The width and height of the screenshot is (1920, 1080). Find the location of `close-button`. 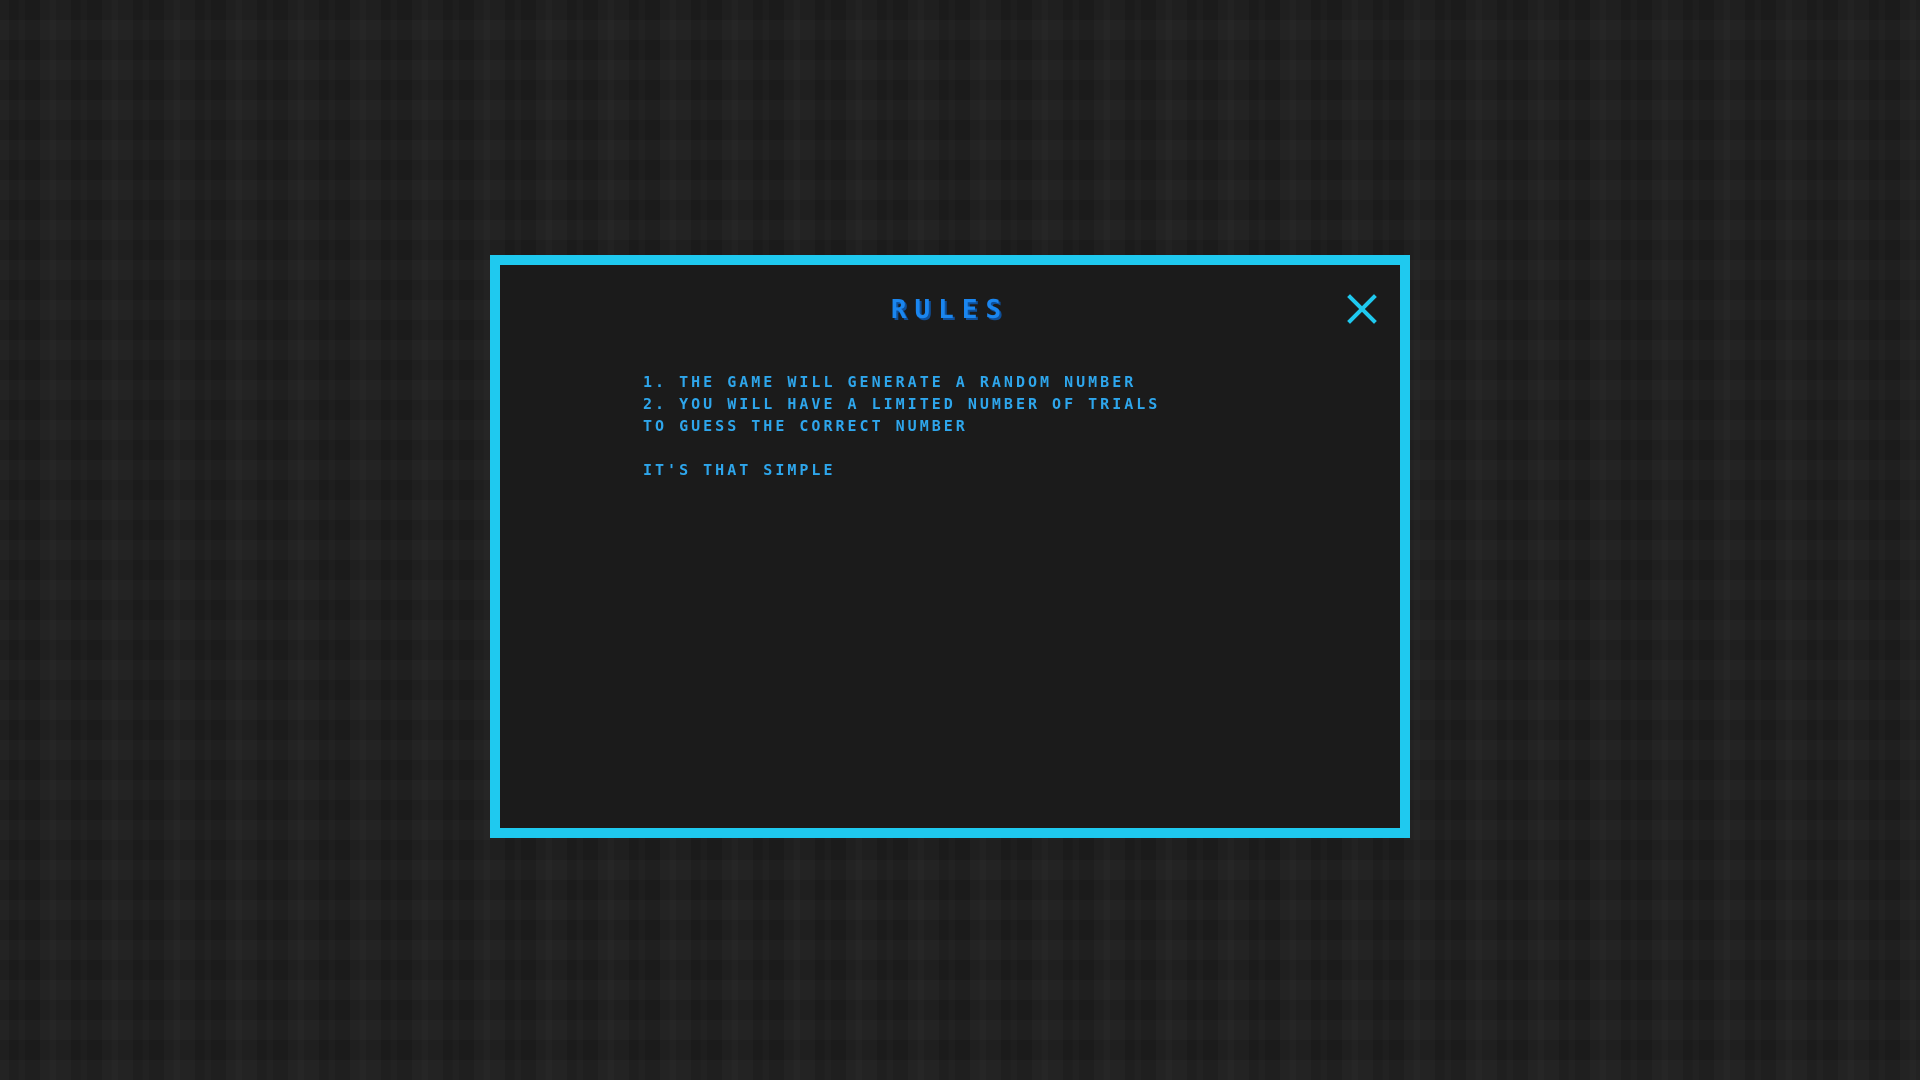

close-button is located at coordinates (1362, 309).